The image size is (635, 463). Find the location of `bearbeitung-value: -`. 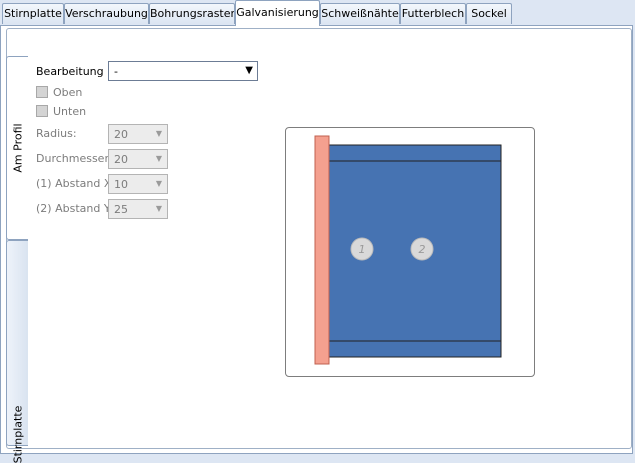

bearbeitung-value: - is located at coordinates (116, 71).